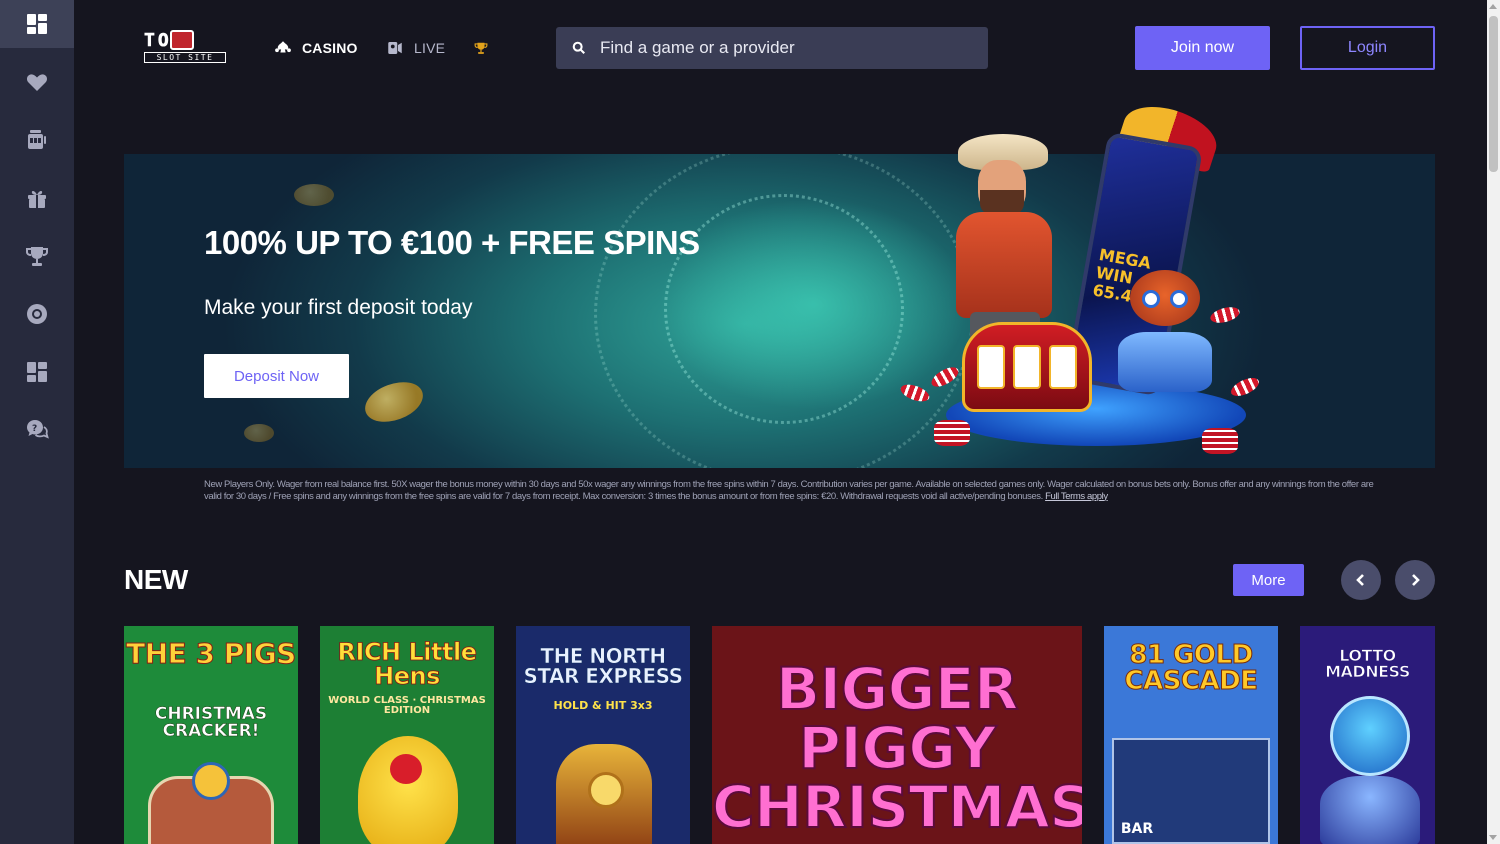 The width and height of the screenshot is (1500, 844). I want to click on logo-bottom-text: SLOT SITE, so click(185, 57).